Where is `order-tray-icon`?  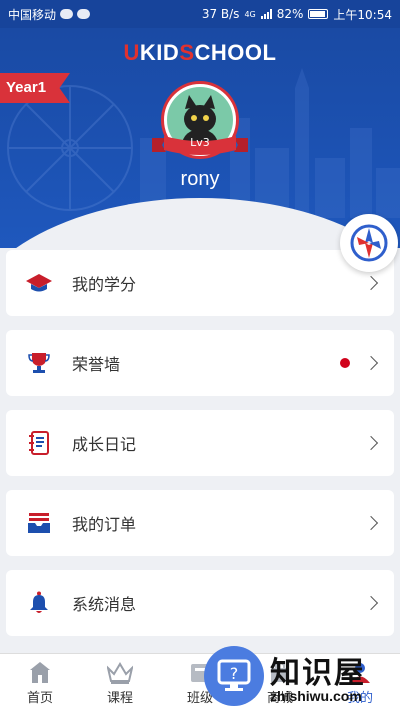
order-tray-icon is located at coordinates (39, 523).